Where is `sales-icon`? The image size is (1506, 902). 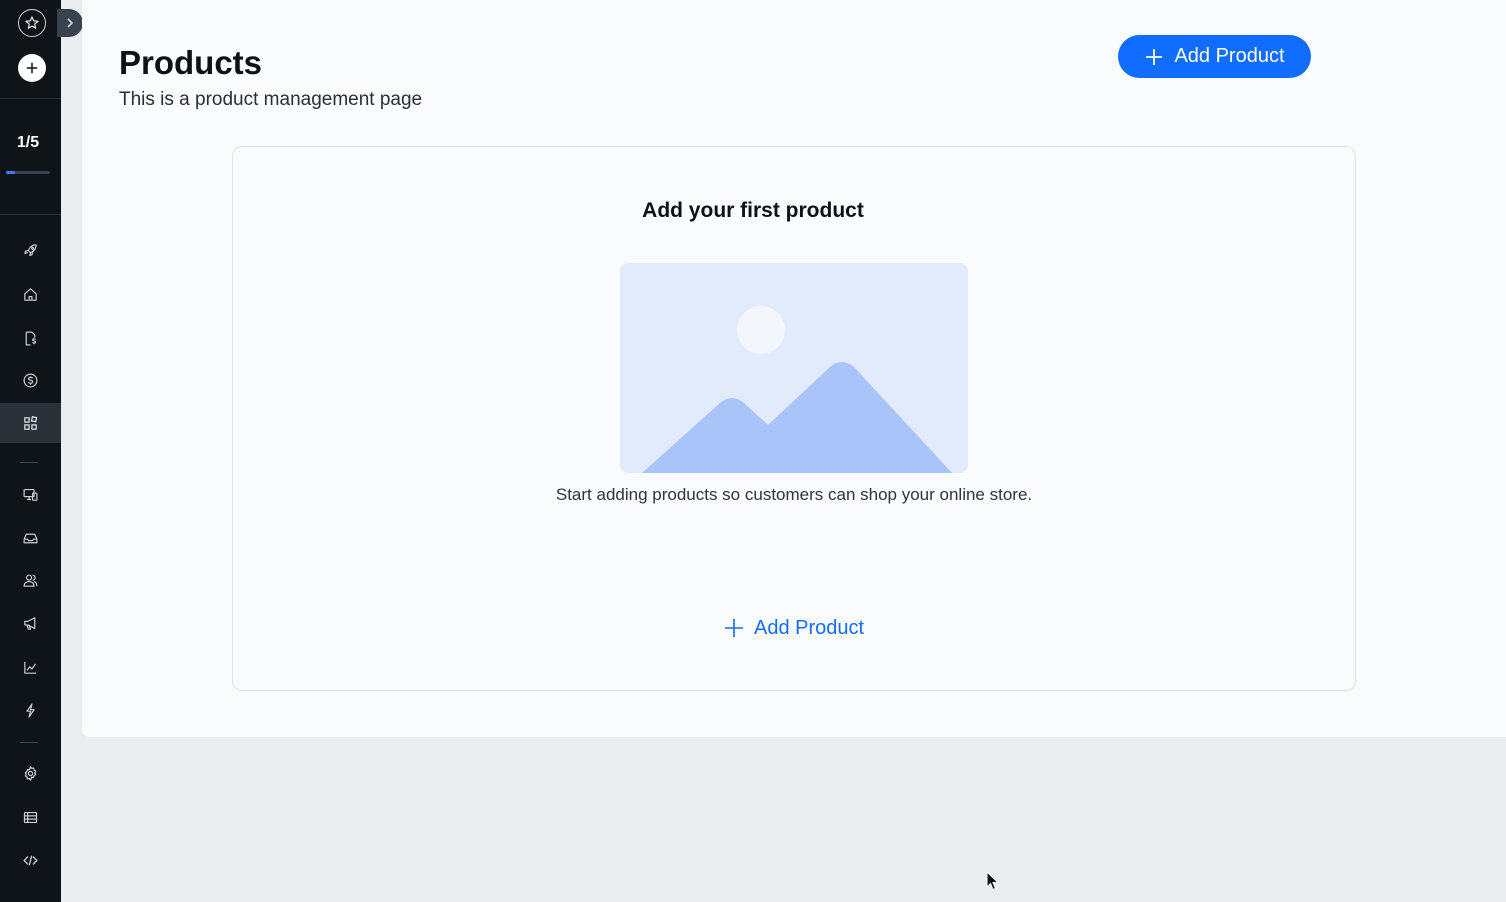
sales-icon is located at coordinates (31, 338).